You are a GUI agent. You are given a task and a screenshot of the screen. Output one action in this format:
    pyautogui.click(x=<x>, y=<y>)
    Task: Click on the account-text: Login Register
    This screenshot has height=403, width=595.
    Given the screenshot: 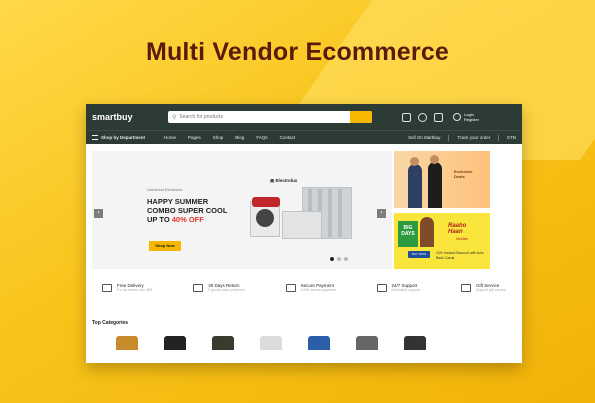 What is the action you would take?
    pyautogui.click(x=471, y=117)
    